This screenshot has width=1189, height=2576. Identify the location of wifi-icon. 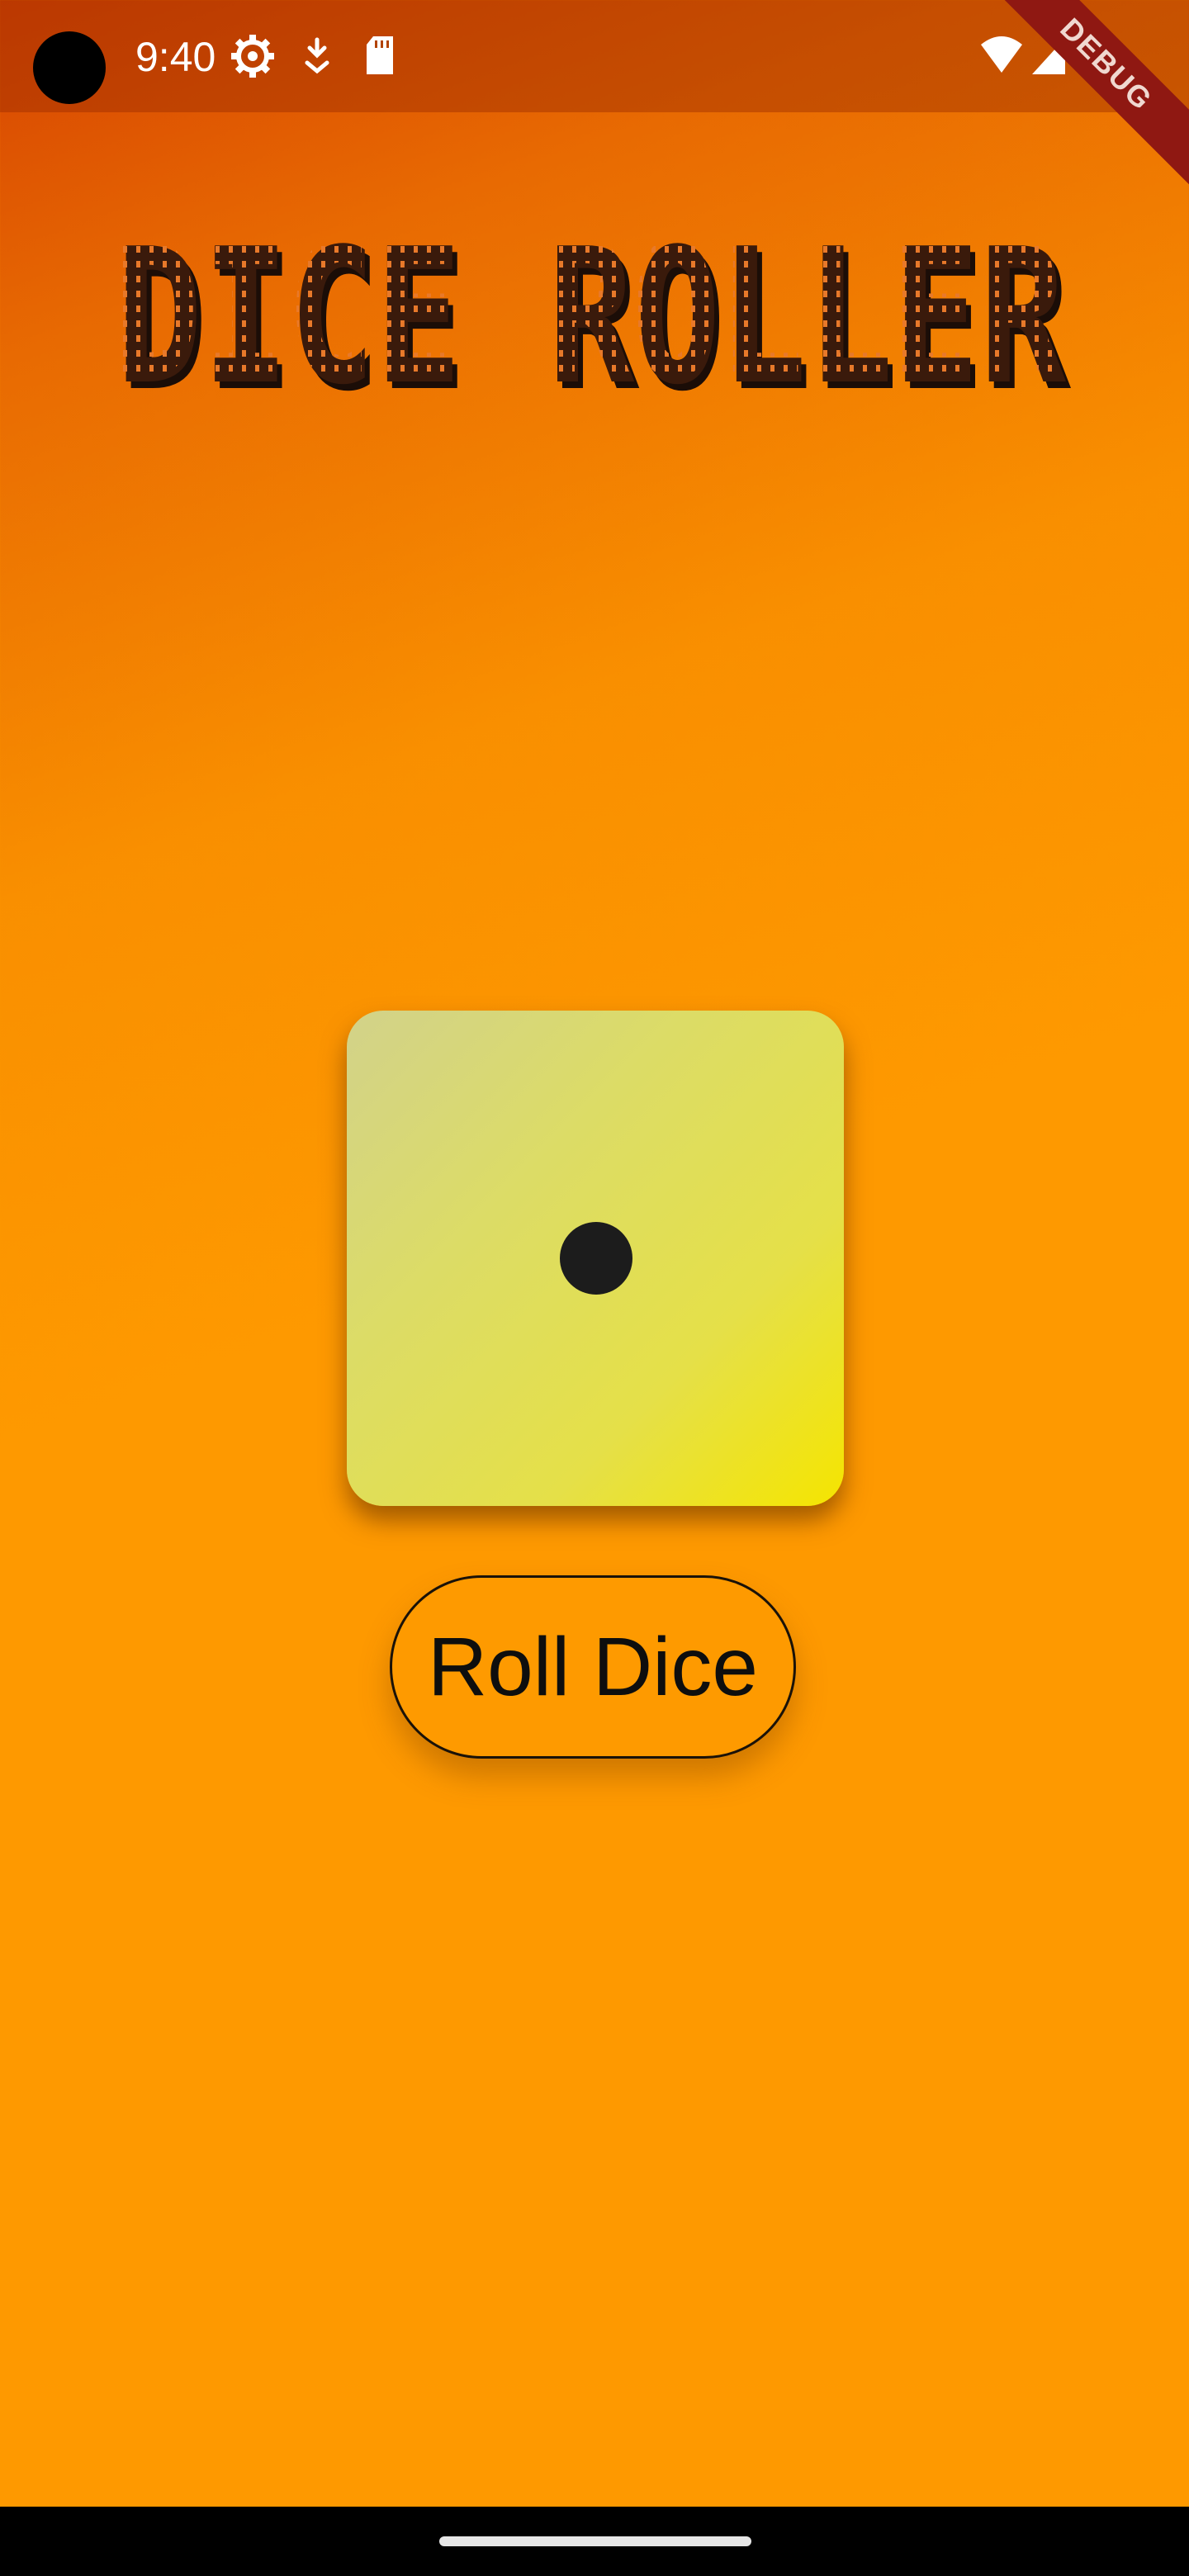
(1001, 54).